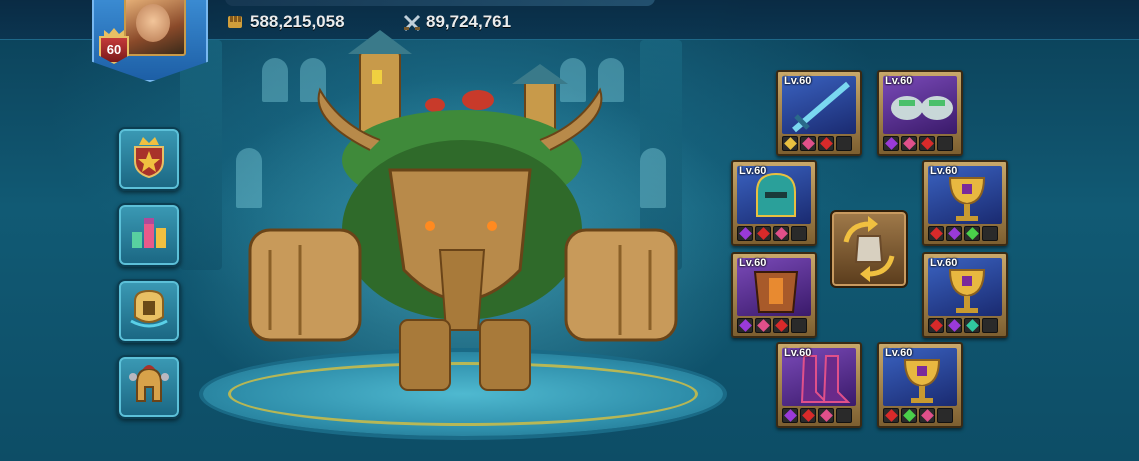  I want to click on bar-chart-blocks-icon, so click(149, 235).